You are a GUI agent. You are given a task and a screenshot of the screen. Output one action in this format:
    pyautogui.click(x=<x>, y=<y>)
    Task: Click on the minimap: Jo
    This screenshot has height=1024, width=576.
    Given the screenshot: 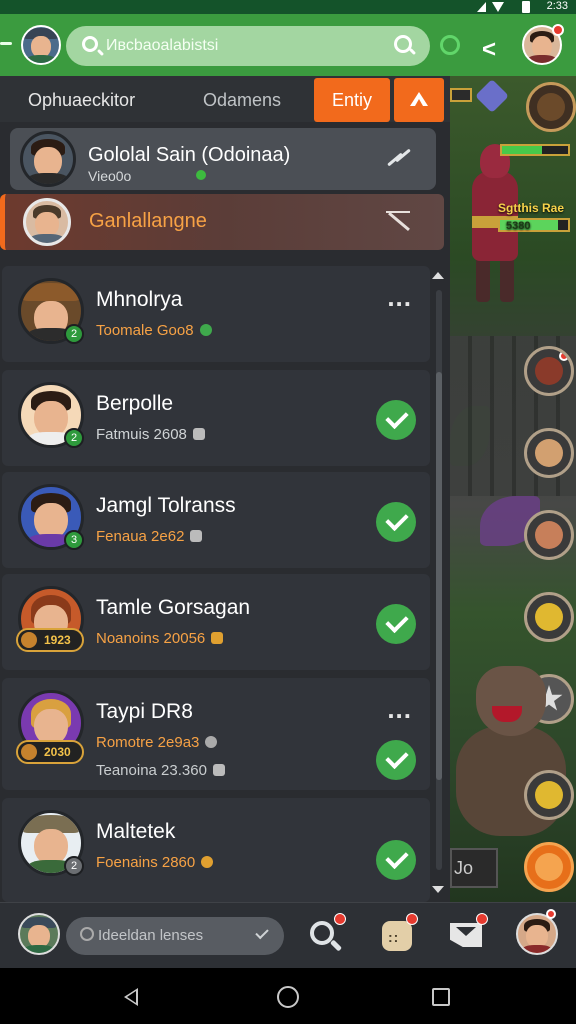 What is the action you would take?
    pyautogui.click(x=474, y=868)
    